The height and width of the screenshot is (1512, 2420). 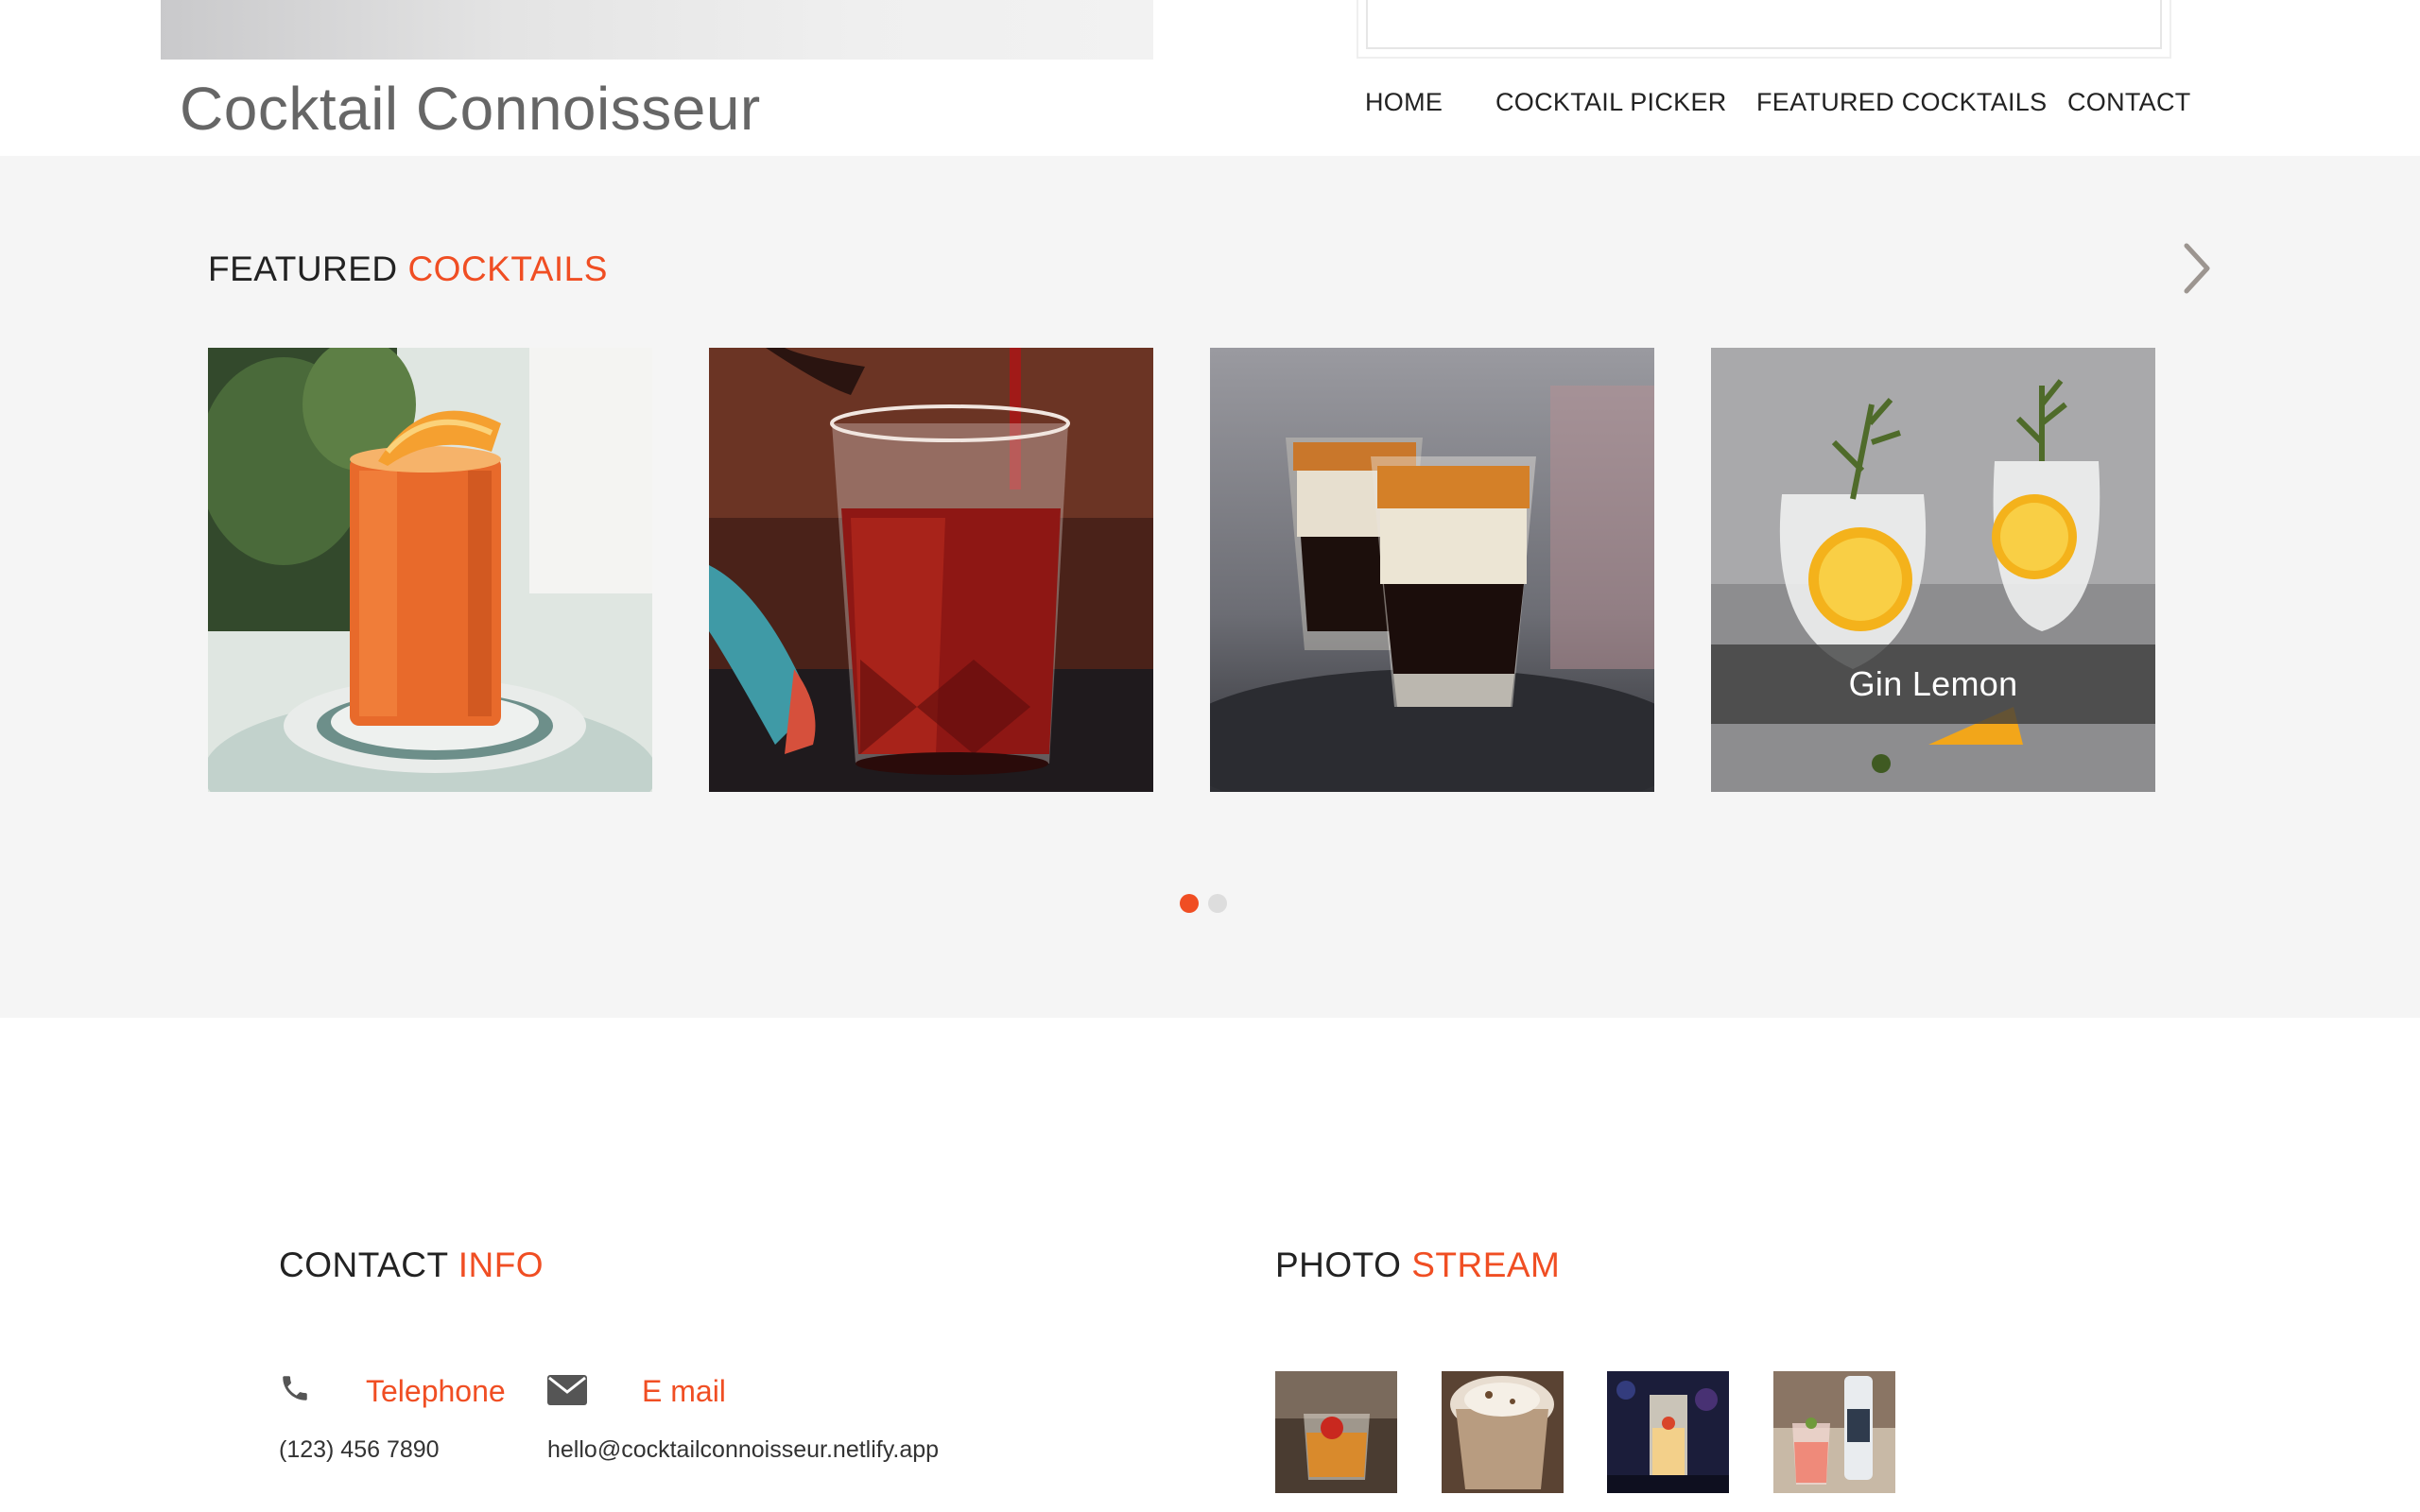 I want to click on featured-title: FEATURED COCKTAILS, so click(x=408, y=269).